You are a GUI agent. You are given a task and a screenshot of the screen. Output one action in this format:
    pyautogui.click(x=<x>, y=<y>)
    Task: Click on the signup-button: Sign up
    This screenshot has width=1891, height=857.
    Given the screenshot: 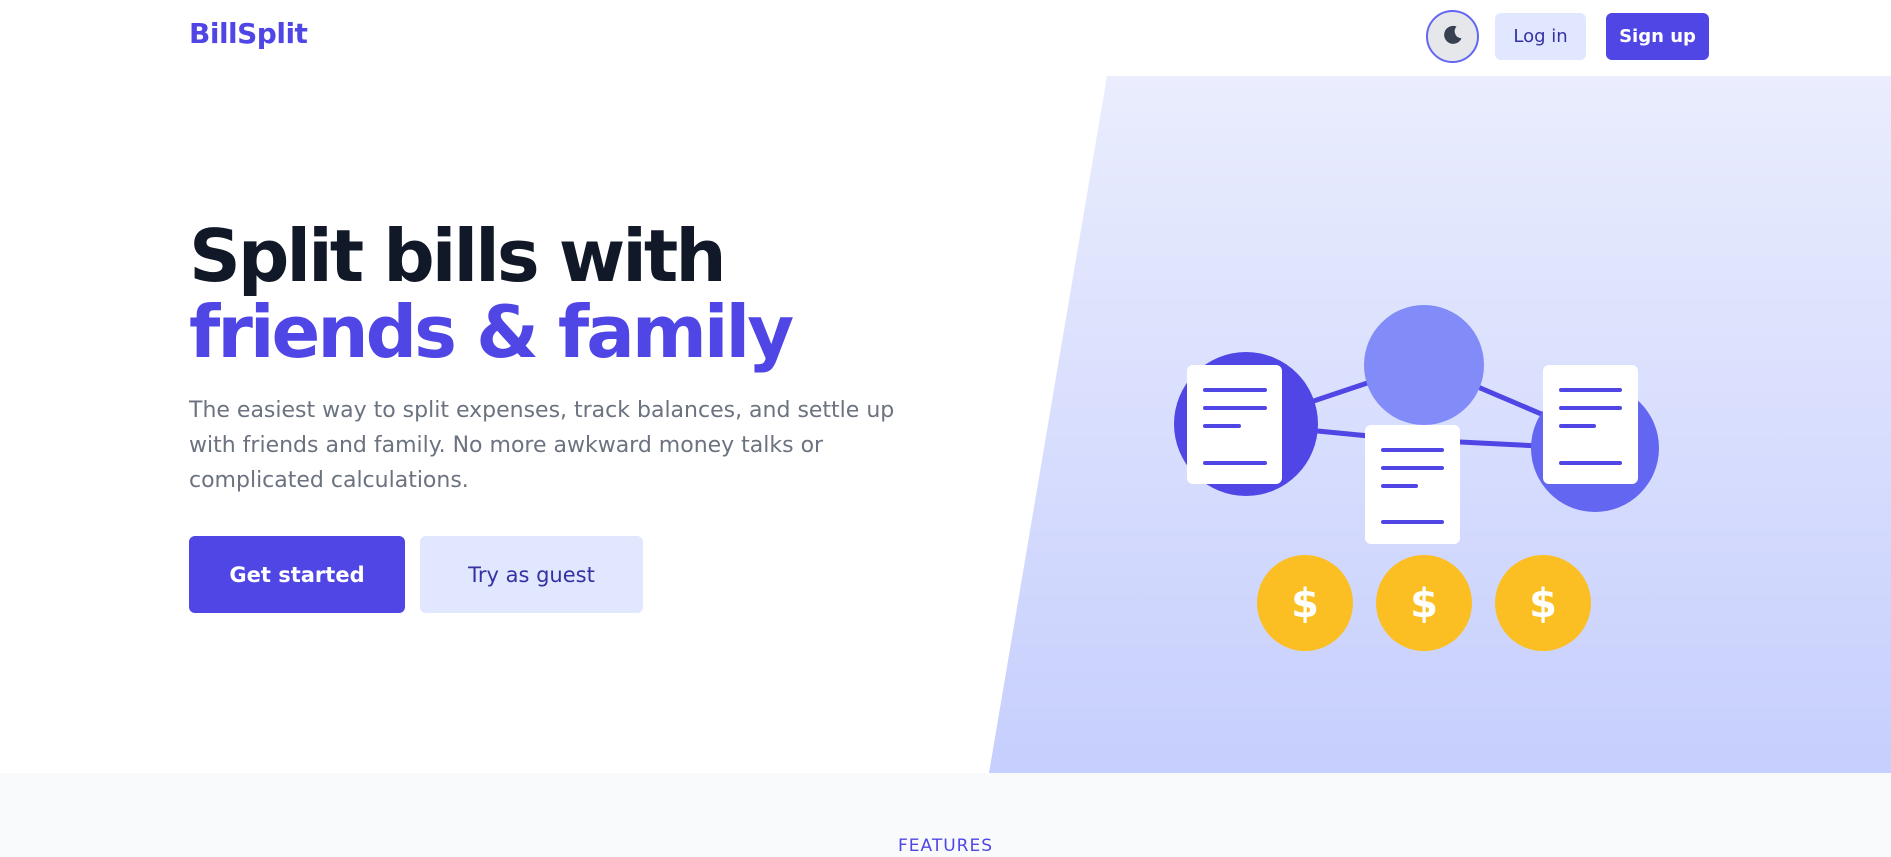 What is the action you would take?
    pyautogui.click(x=1657, y=36)
    